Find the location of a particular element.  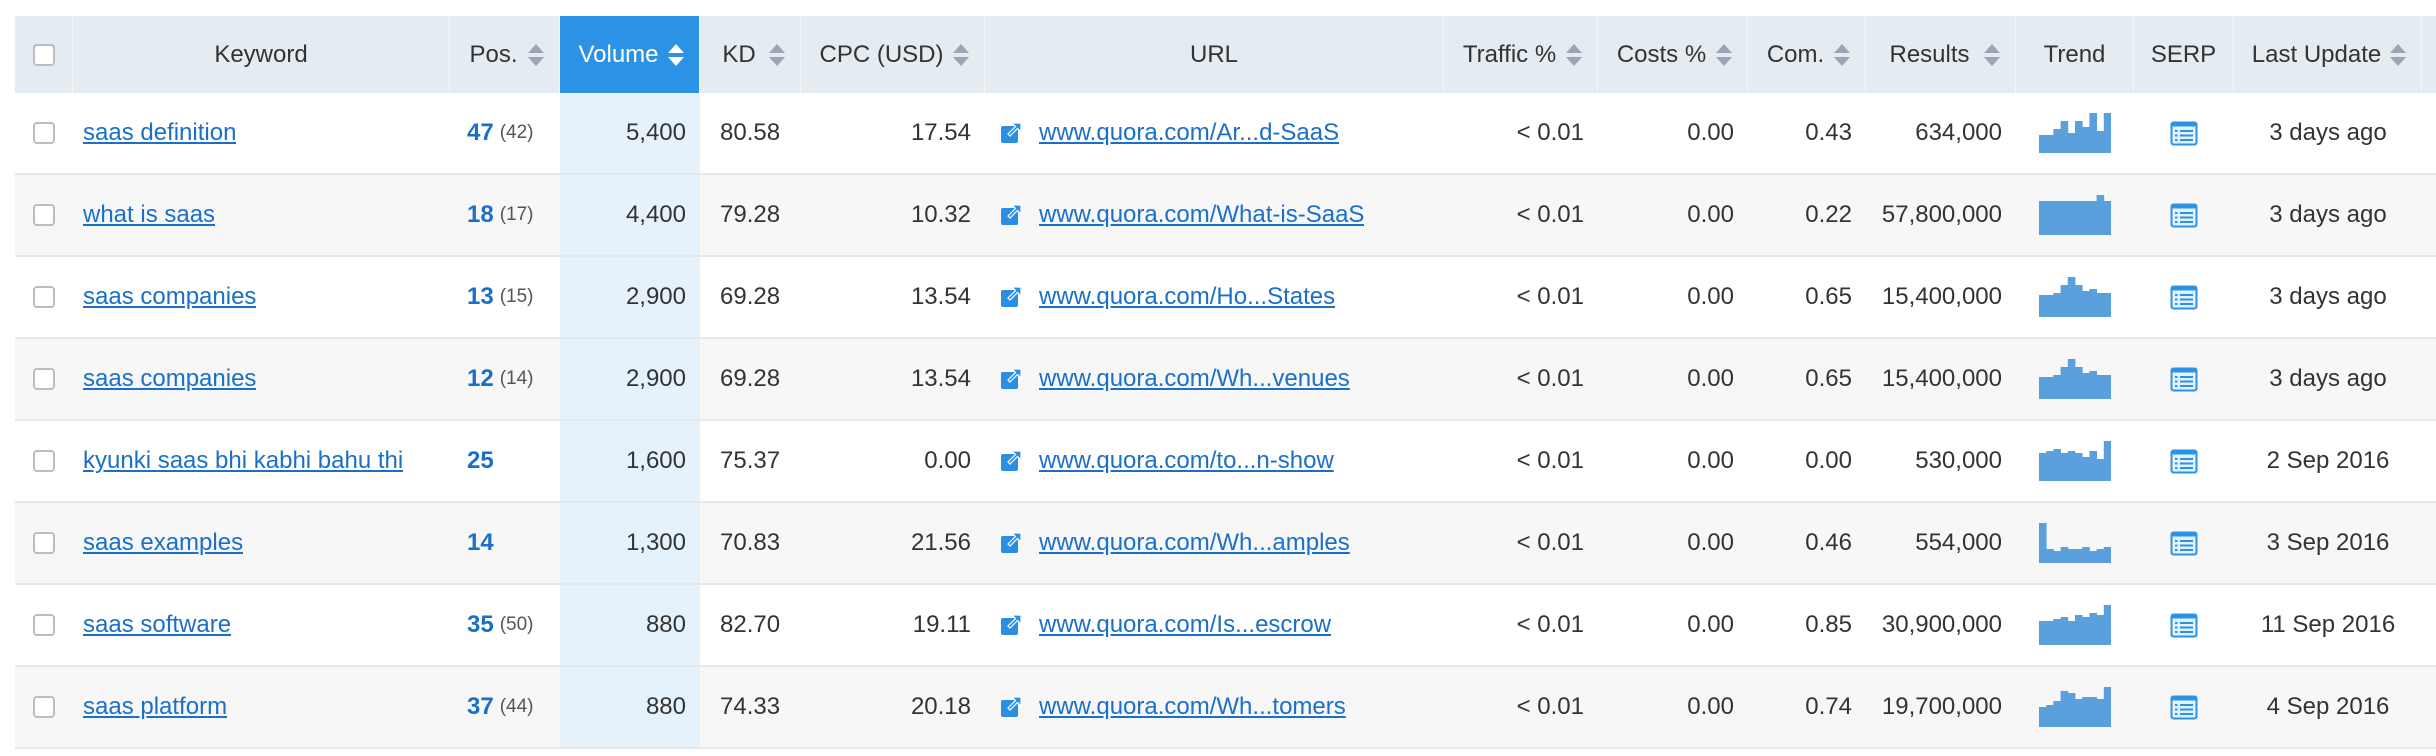

header-cpc: CPC (USD) is located at coordinates (893, 54).